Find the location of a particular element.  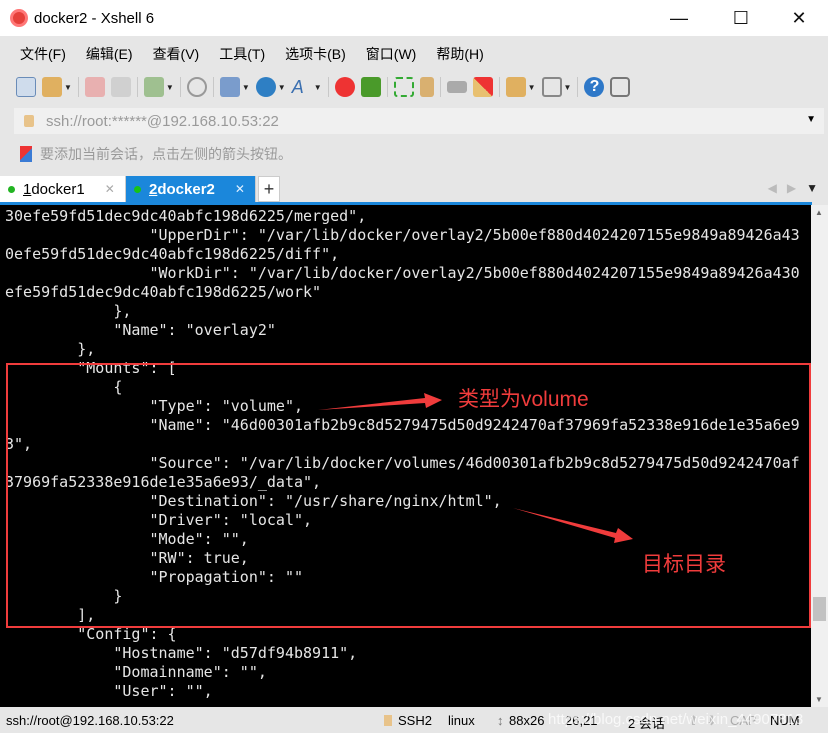

type-annotation: 类型为volume is located at coordinates (523, 399).